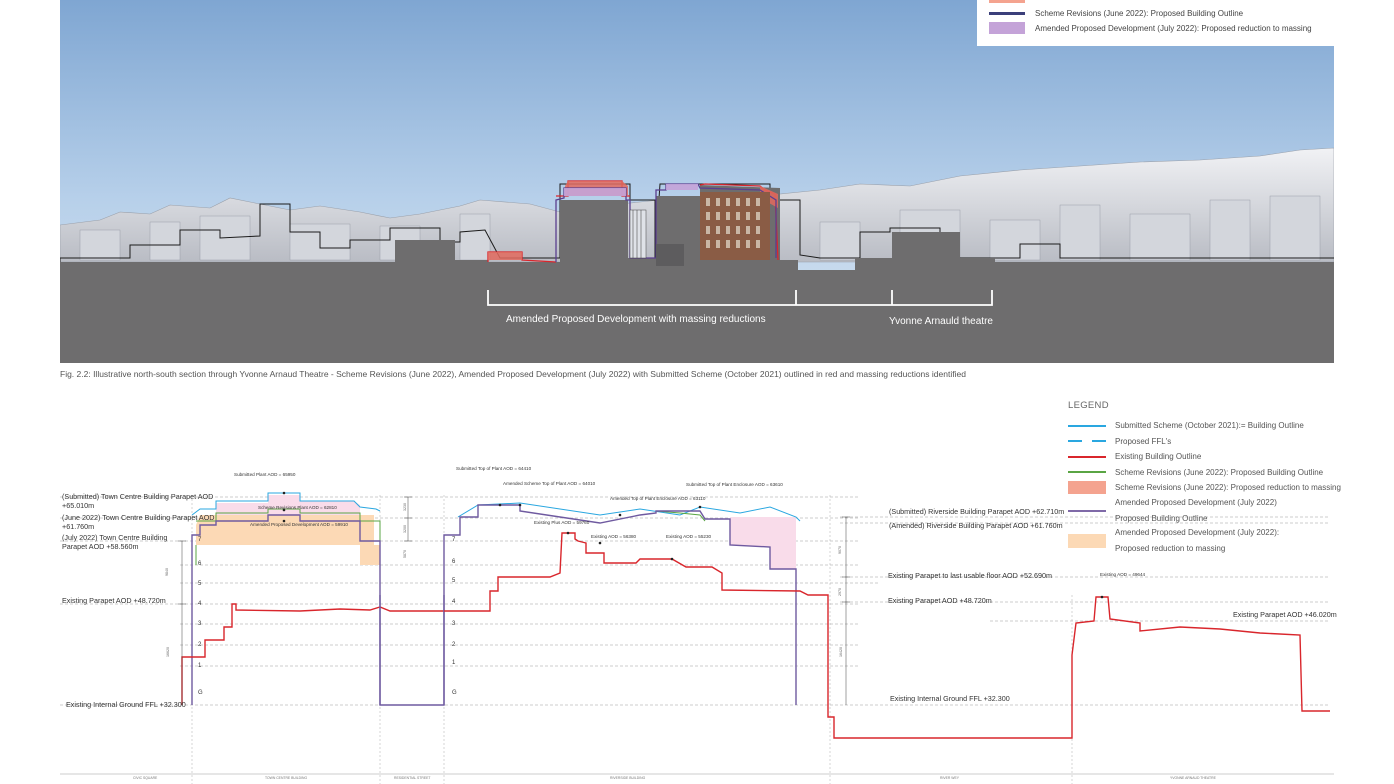 The image size is (1394, 784). What do you see at coordinates (841, 652) in the screenshot?
I see `dim-8: 16420` at bounding box center [841, 652].